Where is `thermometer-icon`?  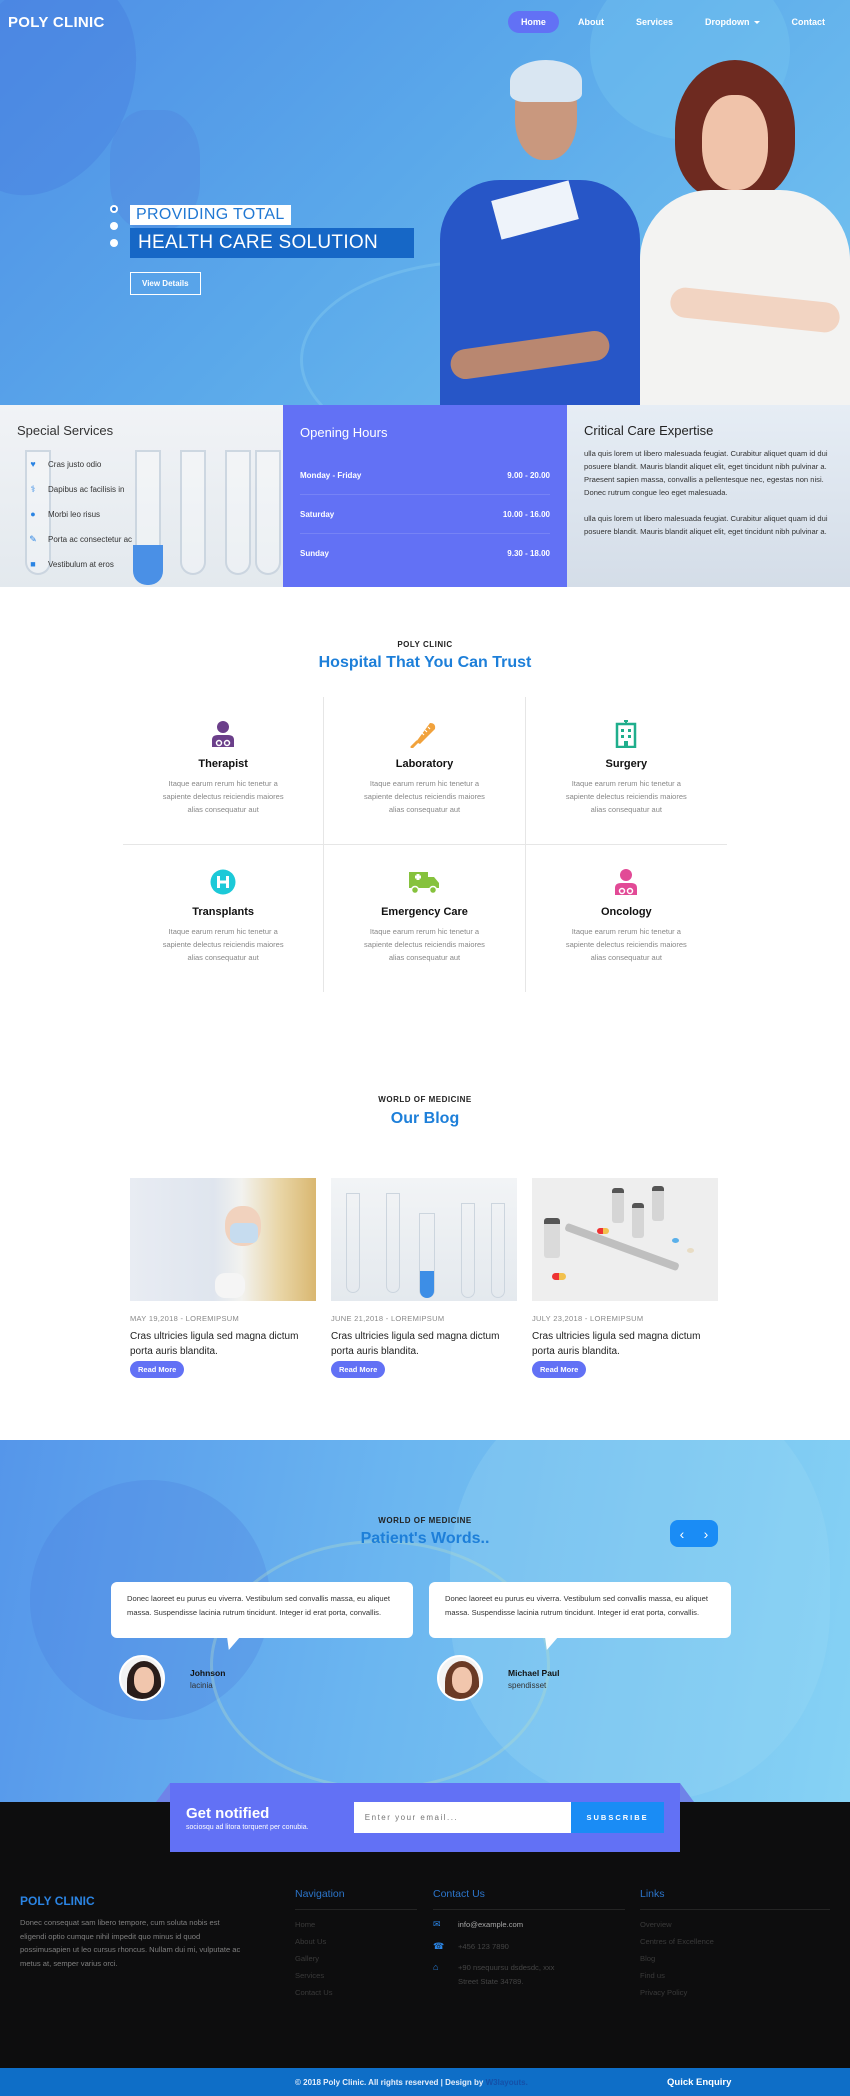 thermometer-icon is located at coordinates (424, 734).